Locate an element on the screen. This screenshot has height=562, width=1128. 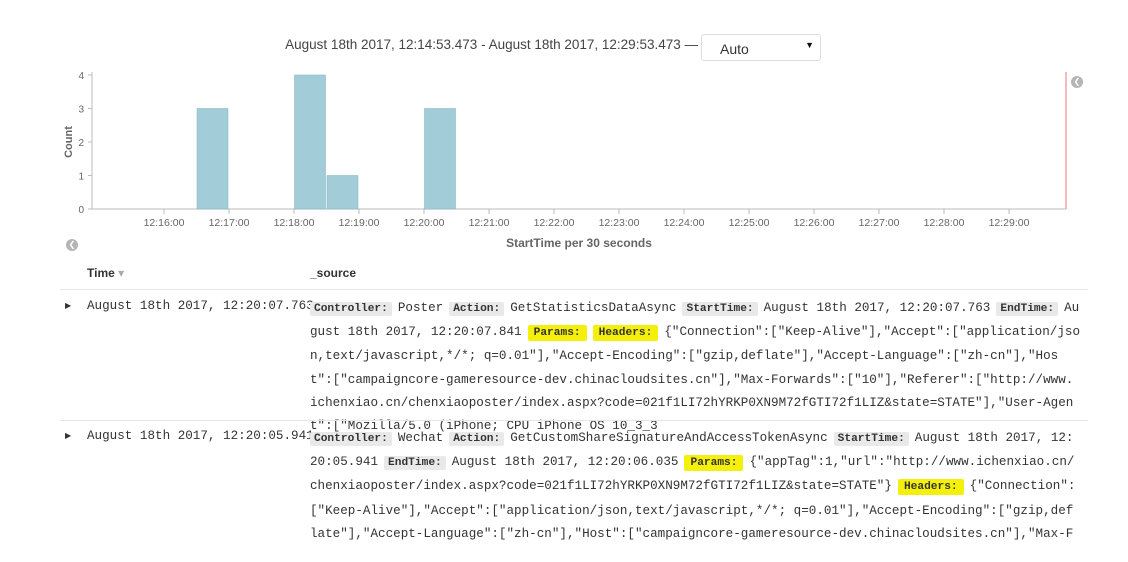
x-tick-label: 12:20:00 is located at coordinates (424, 223).